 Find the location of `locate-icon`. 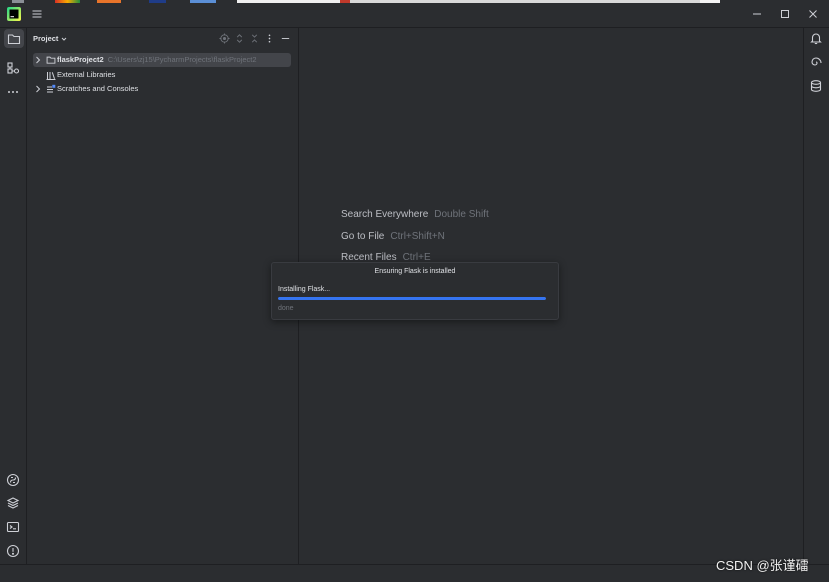

locate-icon is located at coordinates (224, 38).